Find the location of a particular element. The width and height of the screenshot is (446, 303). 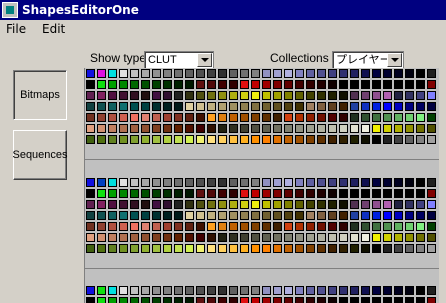

show-type-dropdown-icon is located at coordinates (204, 60).